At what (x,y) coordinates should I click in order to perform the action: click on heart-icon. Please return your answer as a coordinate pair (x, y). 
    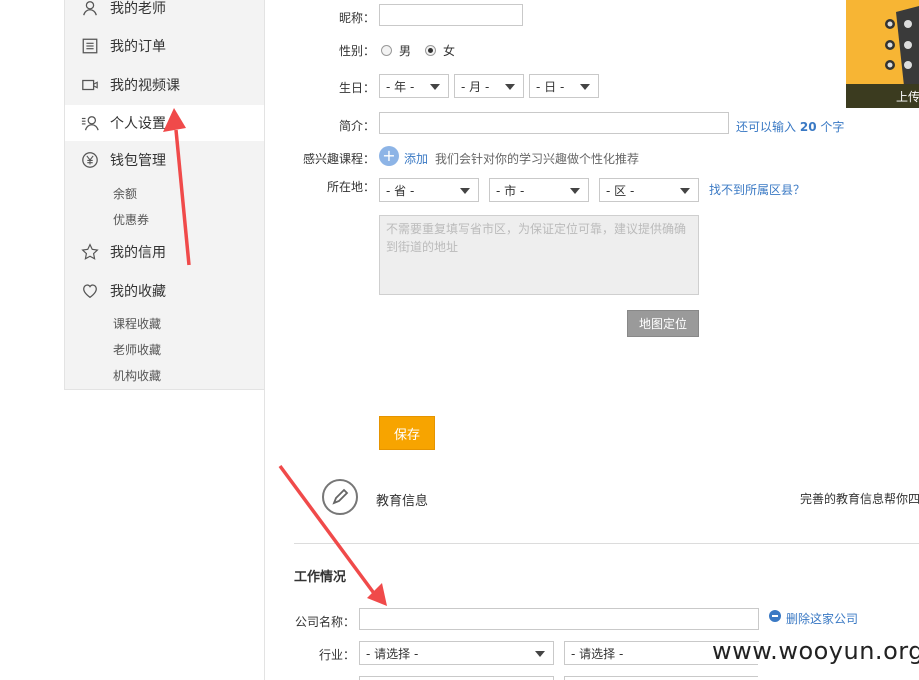
    Looking at the image, I should click on (90, 291).